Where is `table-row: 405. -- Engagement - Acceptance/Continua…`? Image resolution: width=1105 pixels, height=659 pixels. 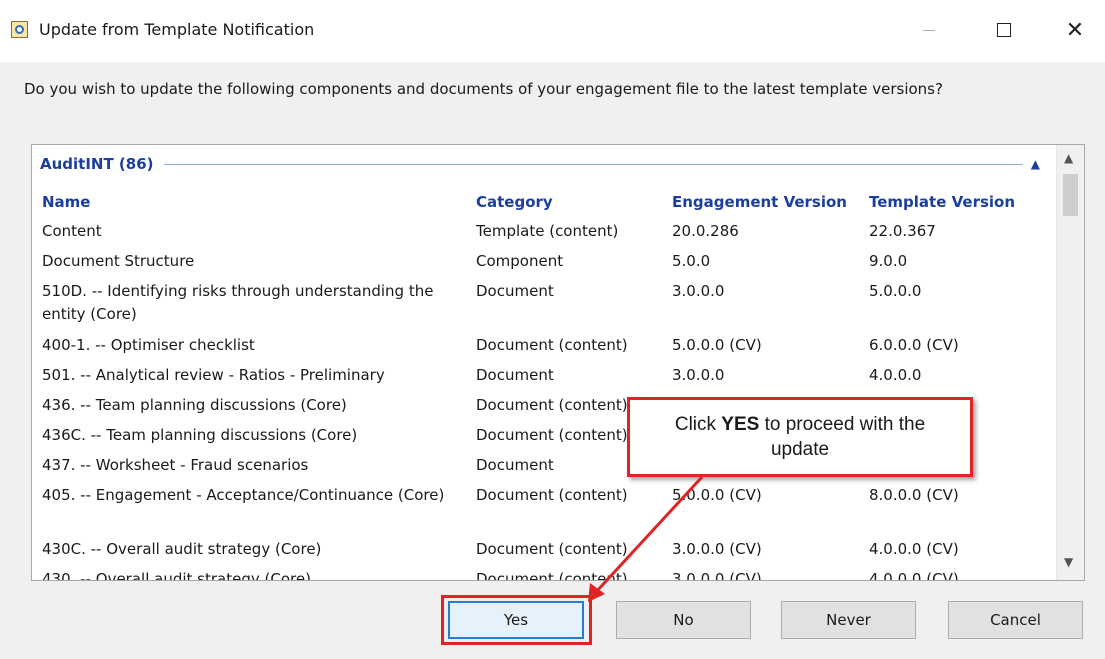 table-row: 405. -- Engagement - Acceptance/Continua… is located at coordinates (540, 495).